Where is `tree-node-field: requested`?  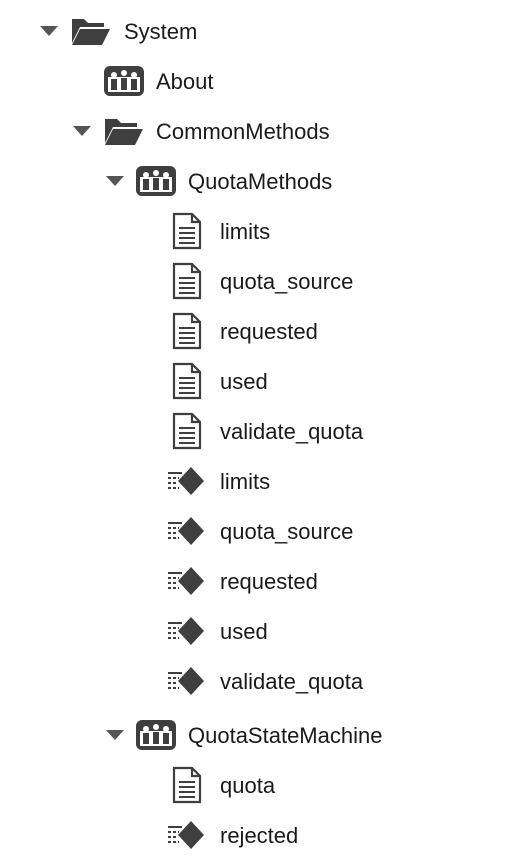 tree-node-field: requested is located at coordinates (254, 331).